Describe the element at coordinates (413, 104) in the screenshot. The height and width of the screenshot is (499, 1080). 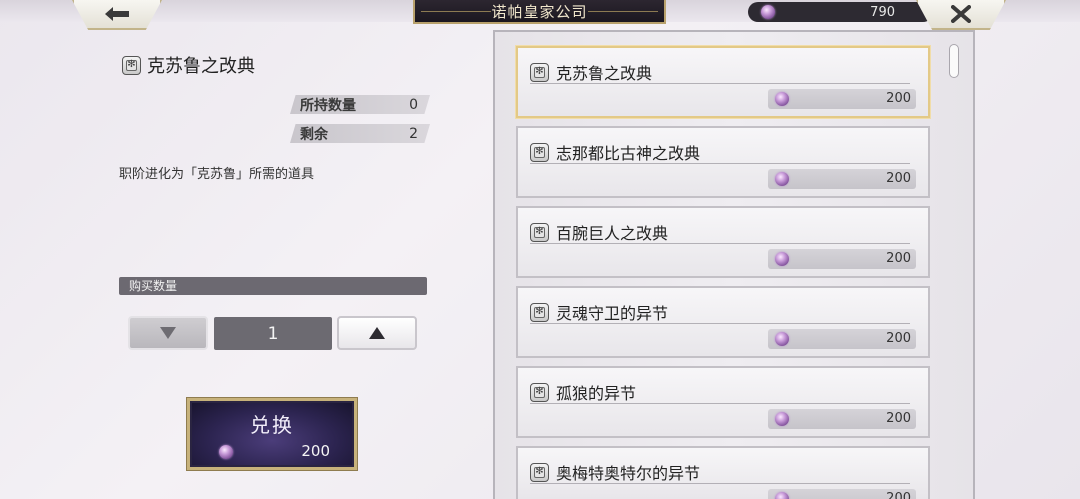
I see `owned-value: 0` at that location.